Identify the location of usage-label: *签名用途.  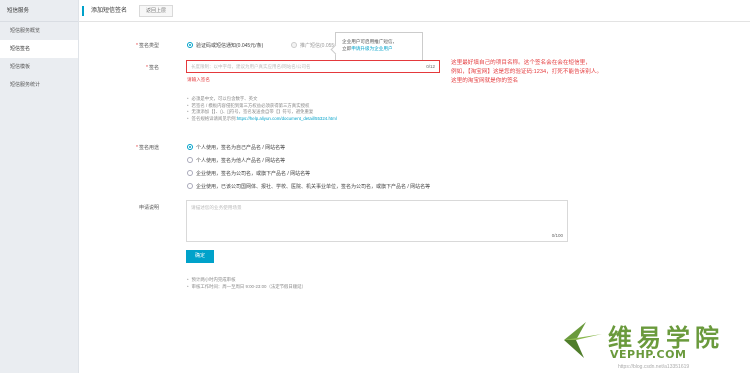
(147, 148).